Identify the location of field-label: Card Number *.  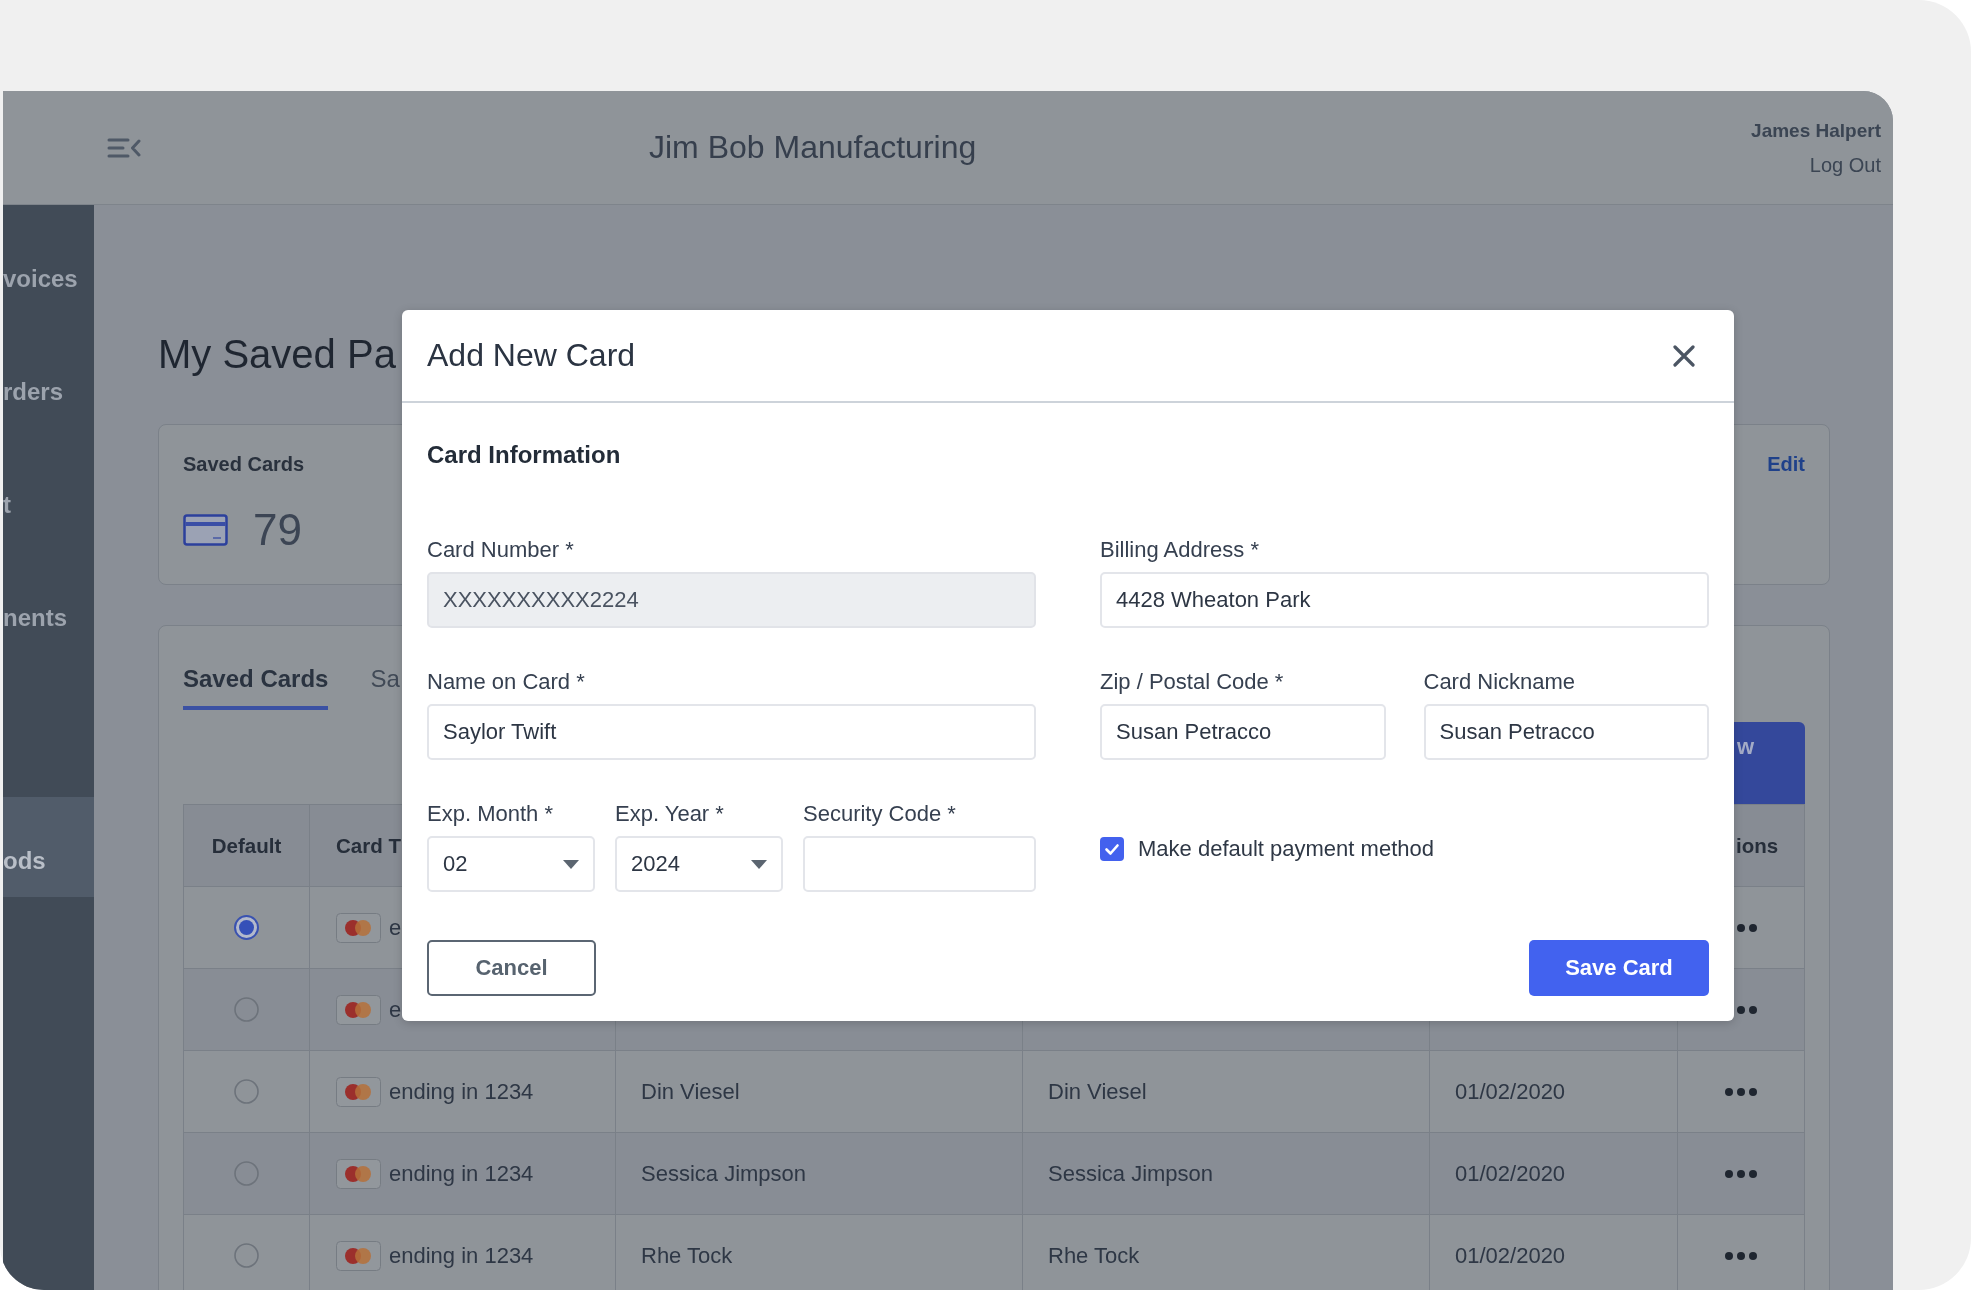
(500, 550).